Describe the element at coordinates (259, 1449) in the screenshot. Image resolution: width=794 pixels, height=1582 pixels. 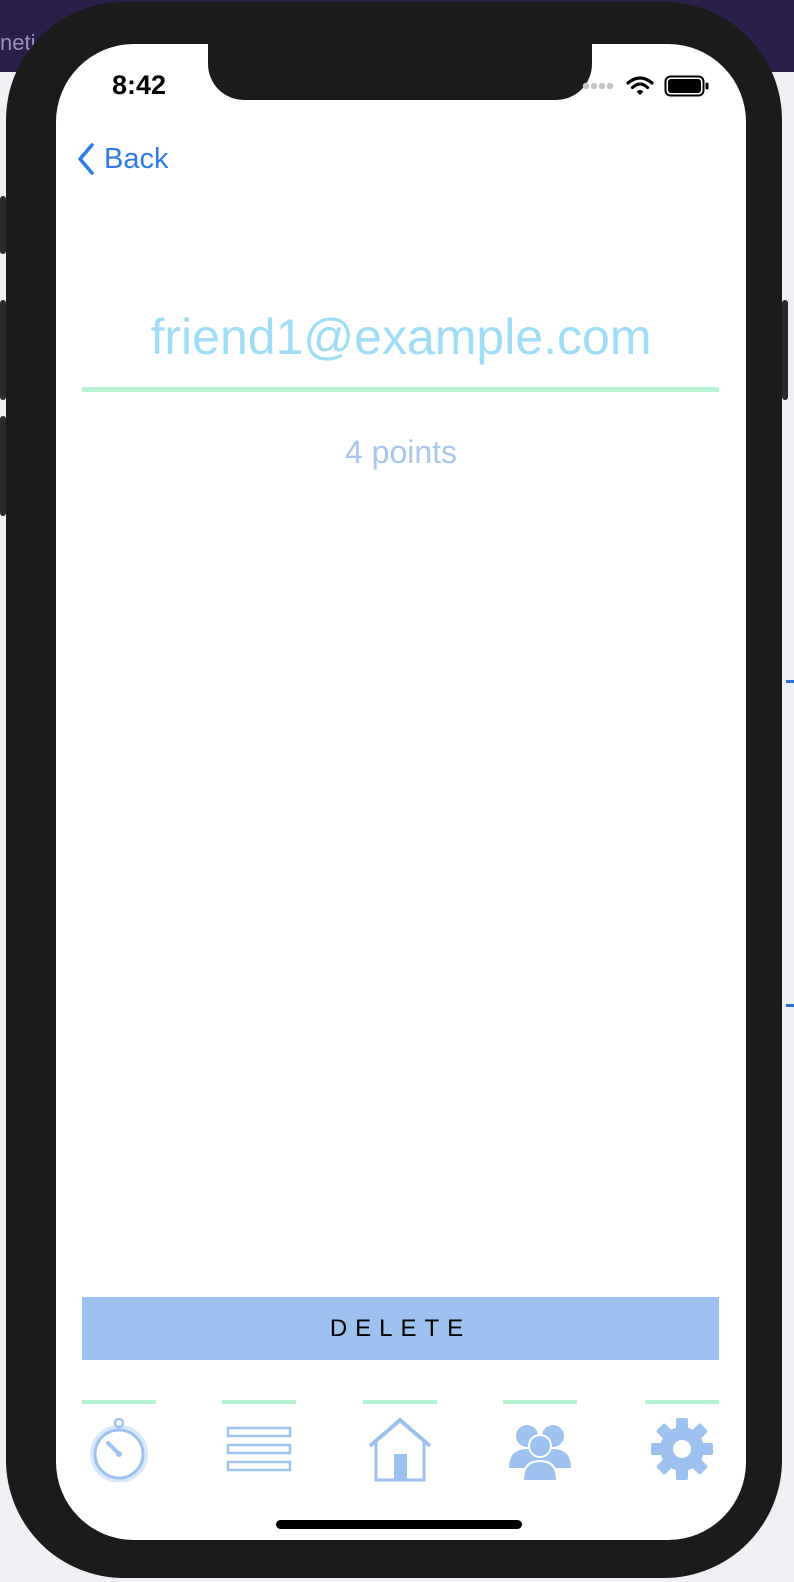
I see `list-icon` at that location.